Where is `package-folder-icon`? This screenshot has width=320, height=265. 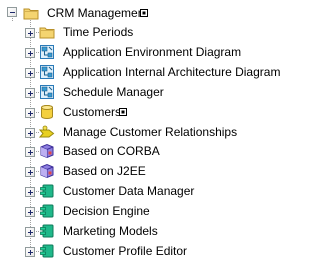 package-folder-icon is located at coordinates (31, 14).